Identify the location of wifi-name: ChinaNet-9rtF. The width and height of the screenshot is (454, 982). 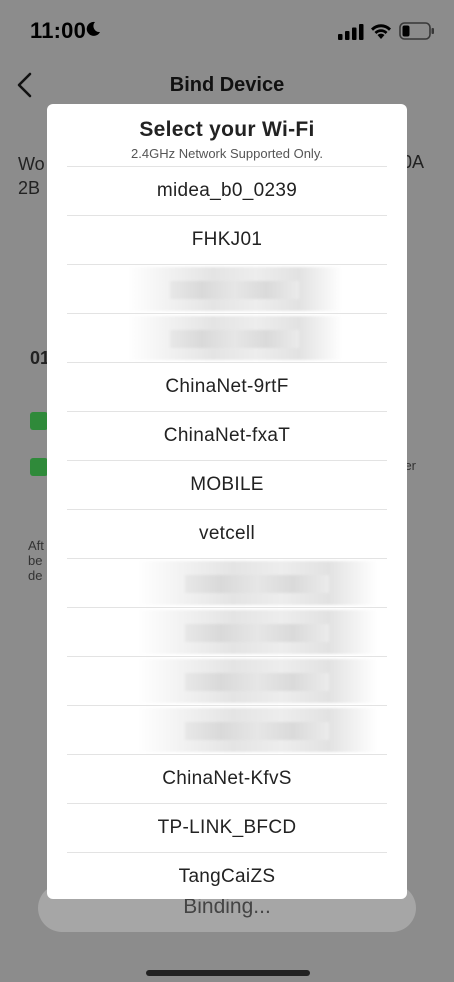
(227, 386).